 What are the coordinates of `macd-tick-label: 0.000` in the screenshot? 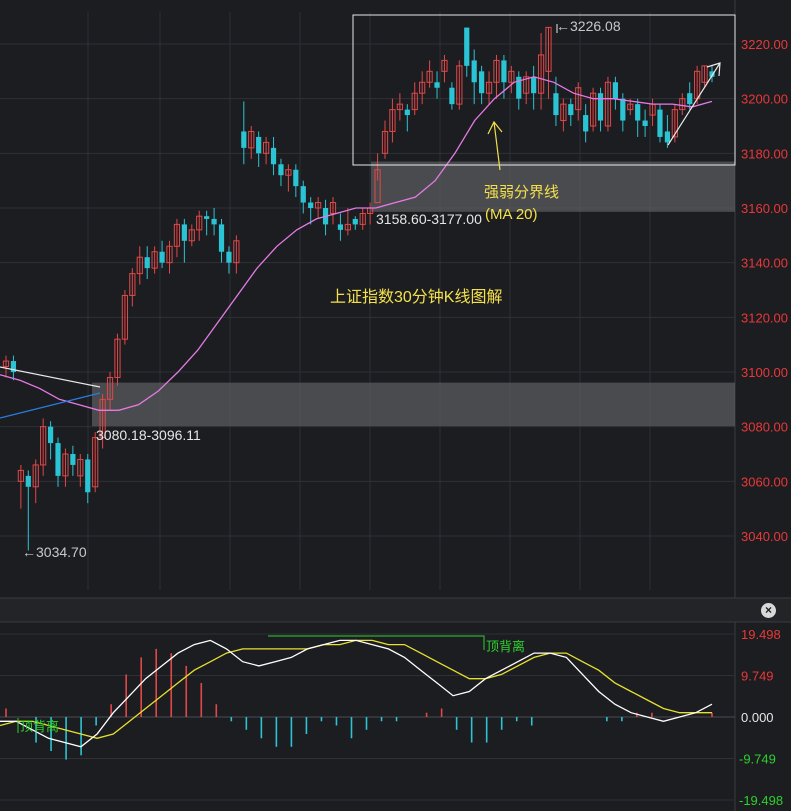 It's located at (757, 717).